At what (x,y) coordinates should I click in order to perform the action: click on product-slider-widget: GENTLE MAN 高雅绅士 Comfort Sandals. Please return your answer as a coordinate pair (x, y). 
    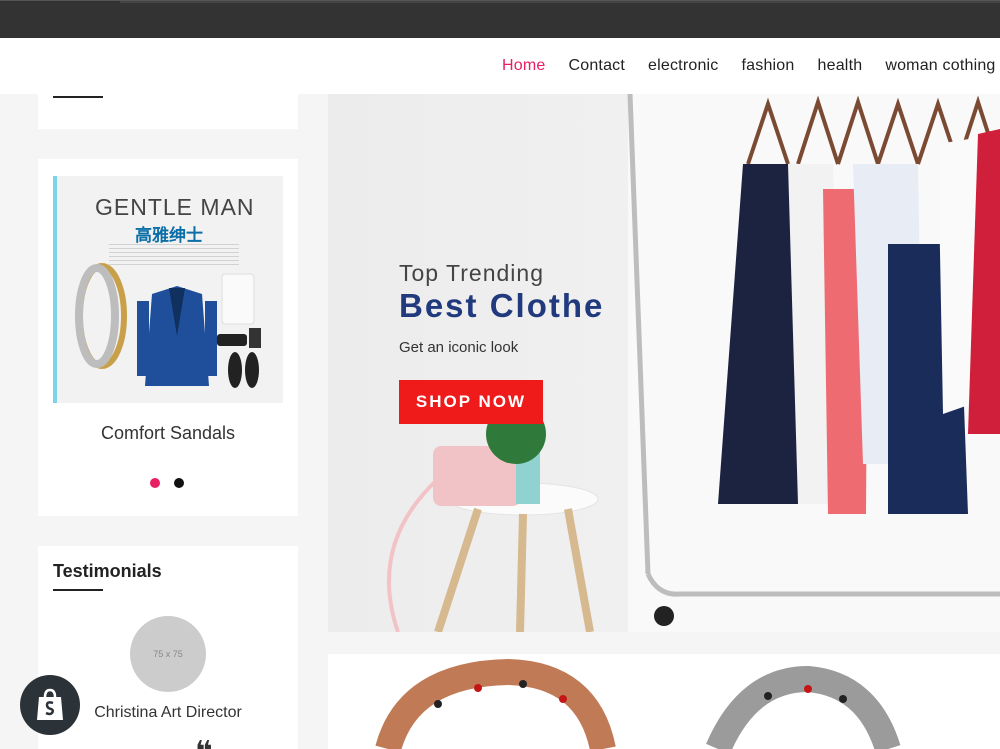
    Looking at the image, I should click on (168, 337).